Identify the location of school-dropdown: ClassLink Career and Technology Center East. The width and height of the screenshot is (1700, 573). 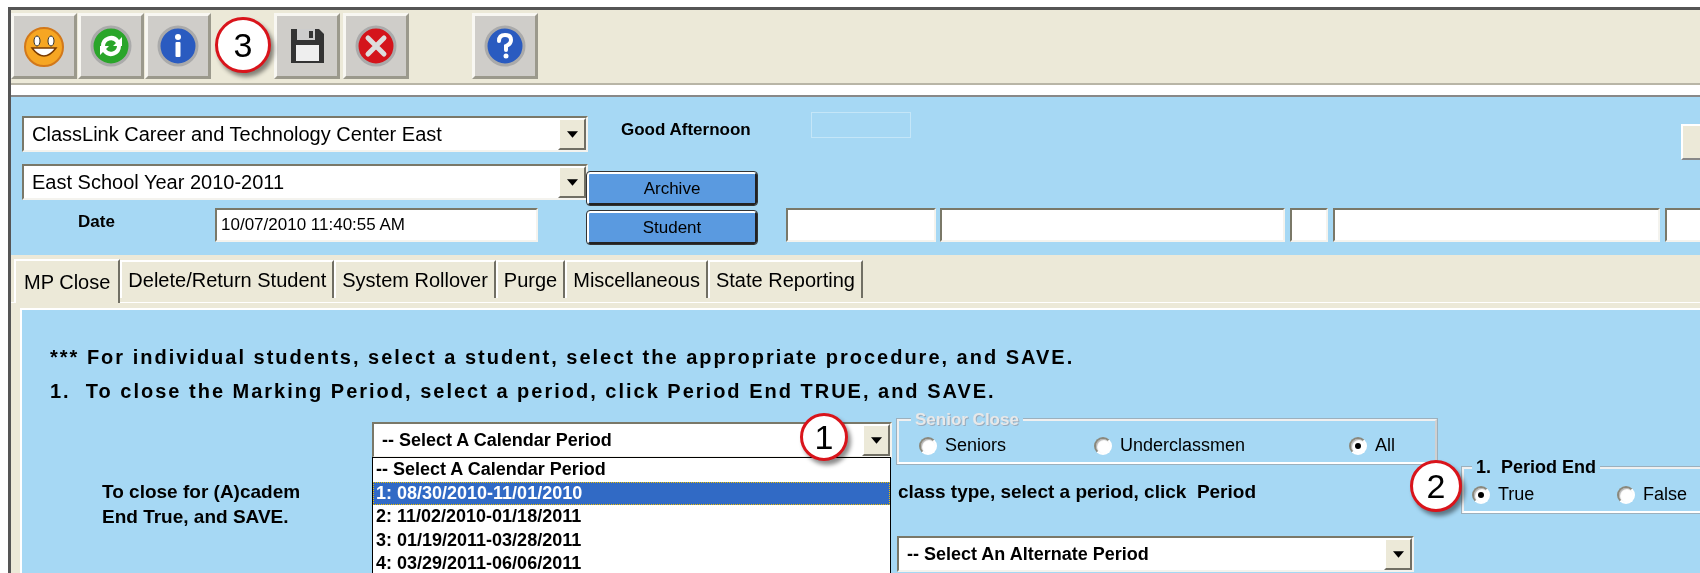
(305, 134).